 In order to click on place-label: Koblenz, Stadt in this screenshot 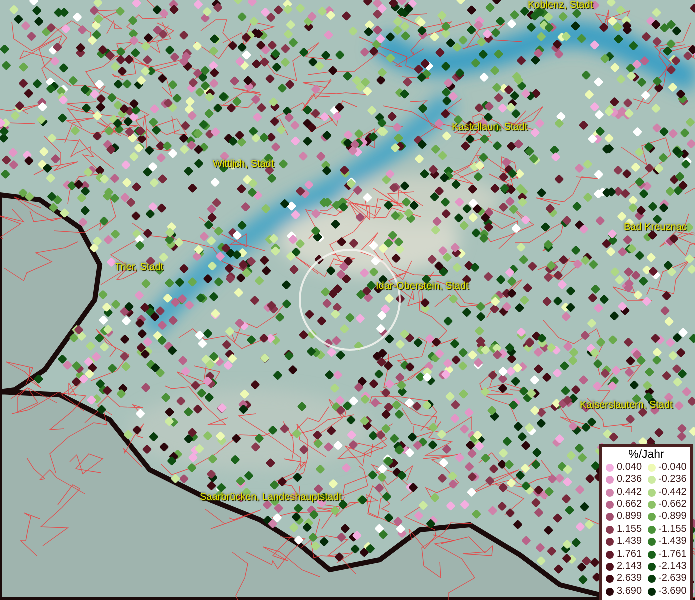, I will do `click(561, 6)`.